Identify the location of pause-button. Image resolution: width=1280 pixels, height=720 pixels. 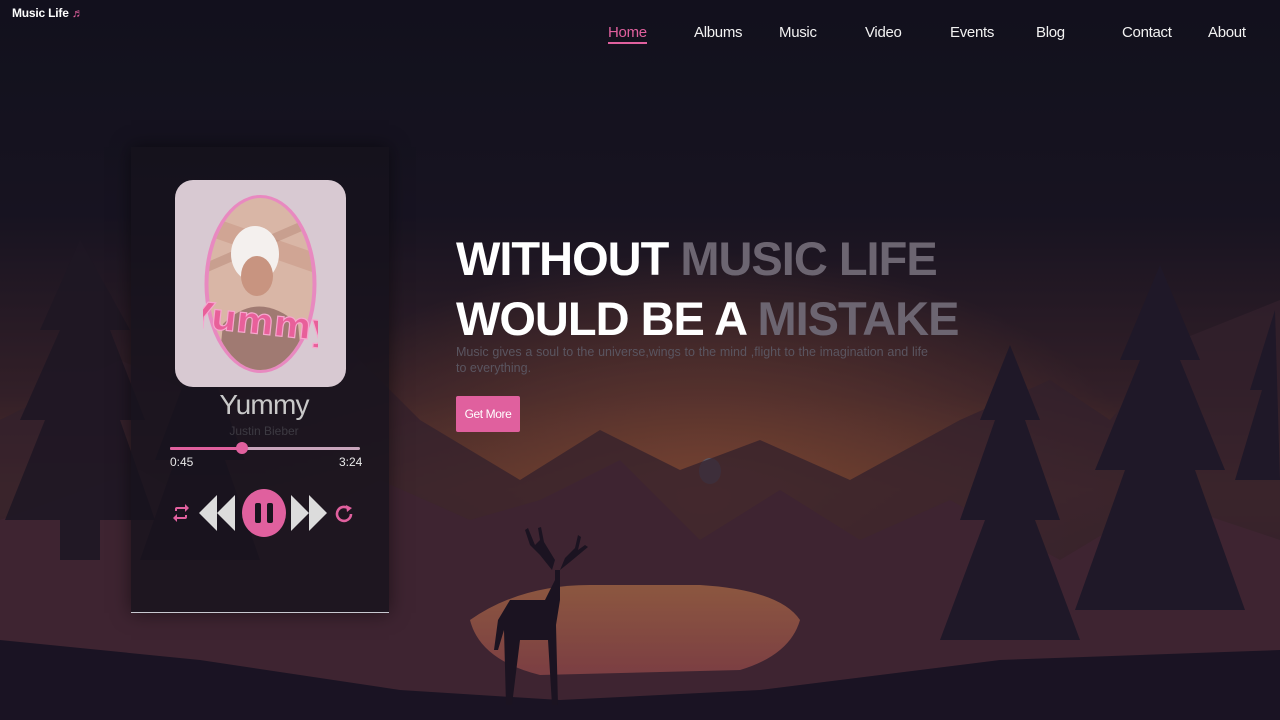
(264, 513).